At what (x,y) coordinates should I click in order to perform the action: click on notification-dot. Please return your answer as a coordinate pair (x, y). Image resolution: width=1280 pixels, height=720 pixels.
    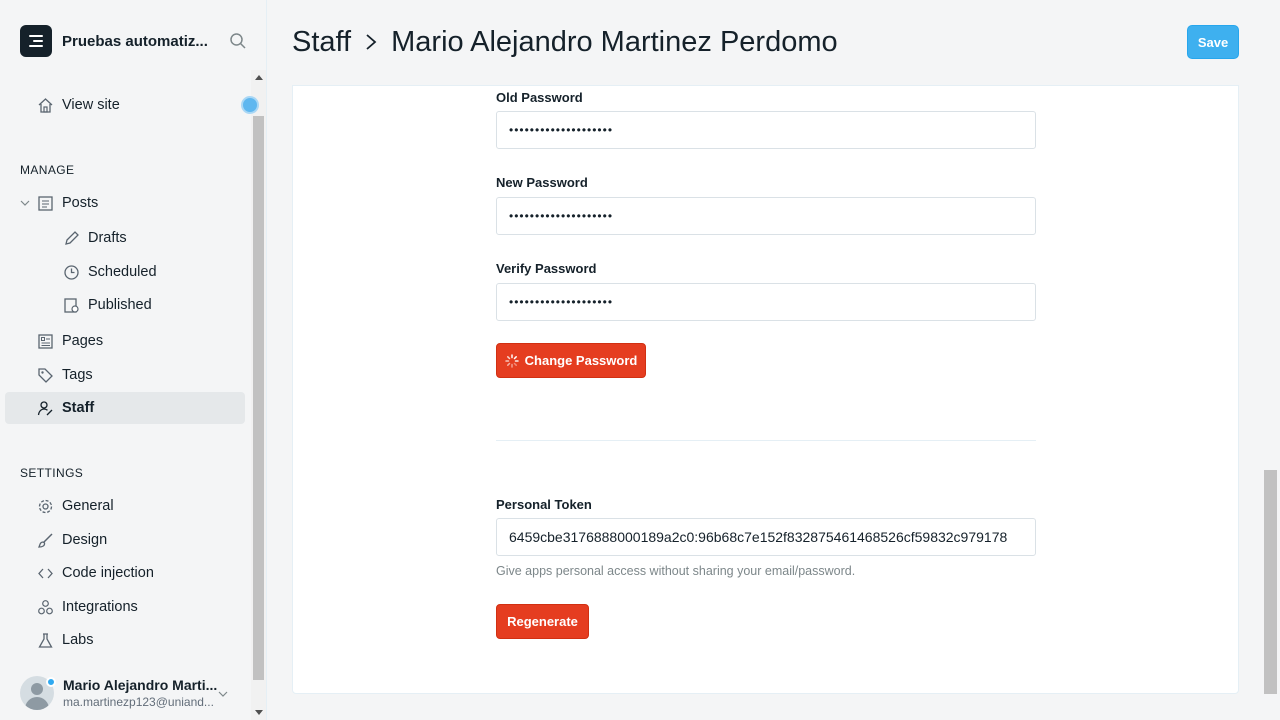
    Looking at the image, I should click on (51, 682).